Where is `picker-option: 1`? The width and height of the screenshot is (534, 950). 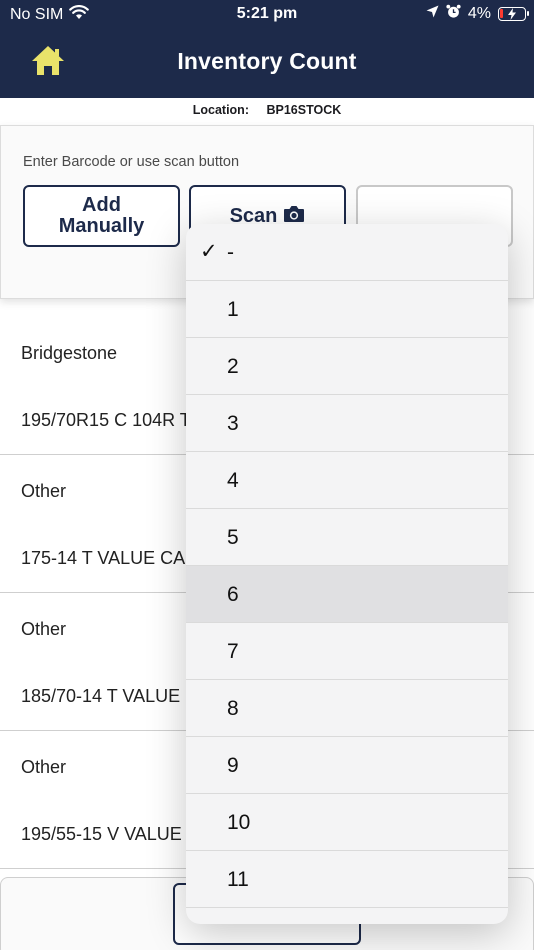
picker-option: 1 is located at coordinates (347, 309).